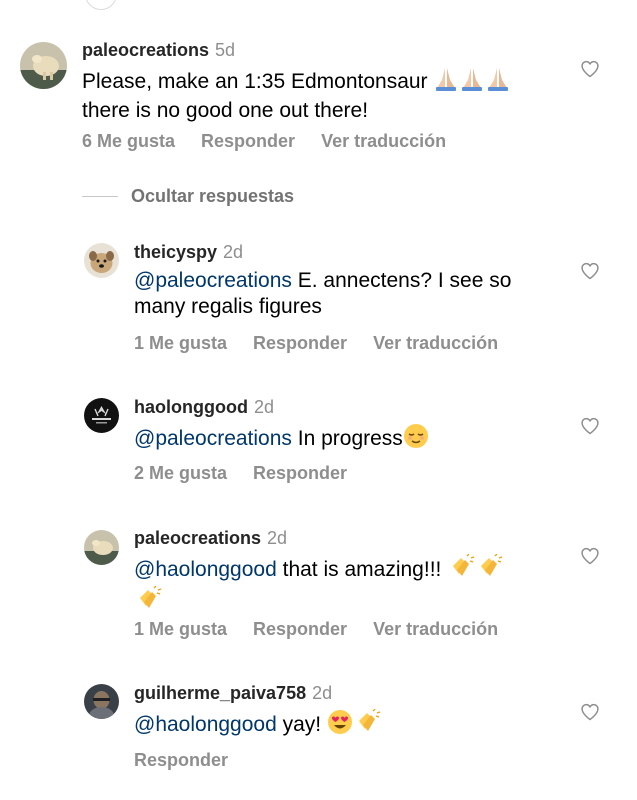  I want to click on replies-divider, so click(100, 196).